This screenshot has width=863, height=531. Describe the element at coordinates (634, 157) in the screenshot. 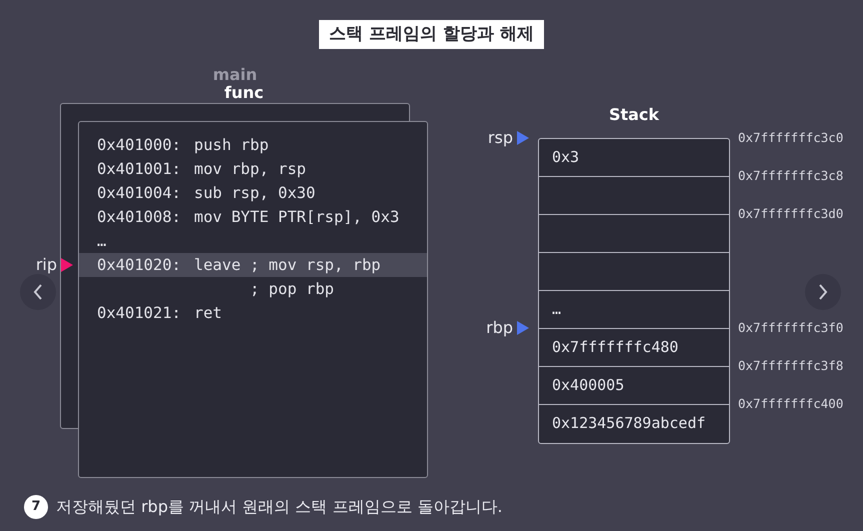

I see `stack-cell: 0x3` at that location.